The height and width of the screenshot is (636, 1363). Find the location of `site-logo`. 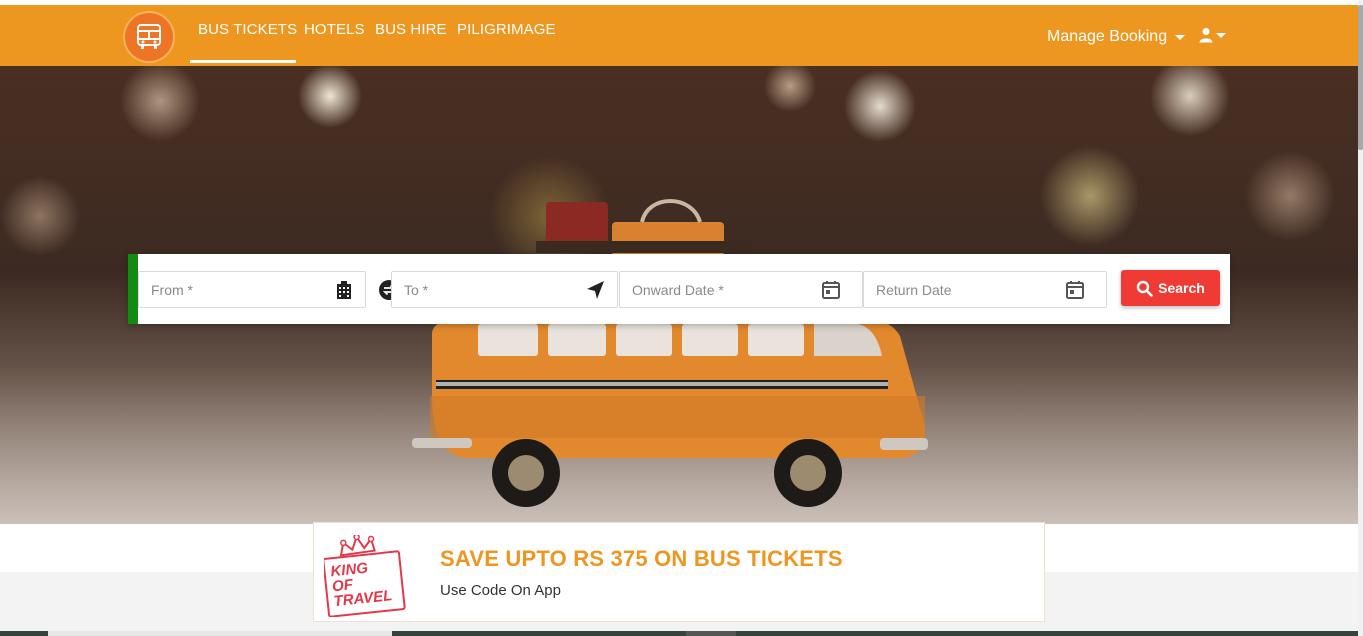

site-logo is located at coordinates (149, 37).